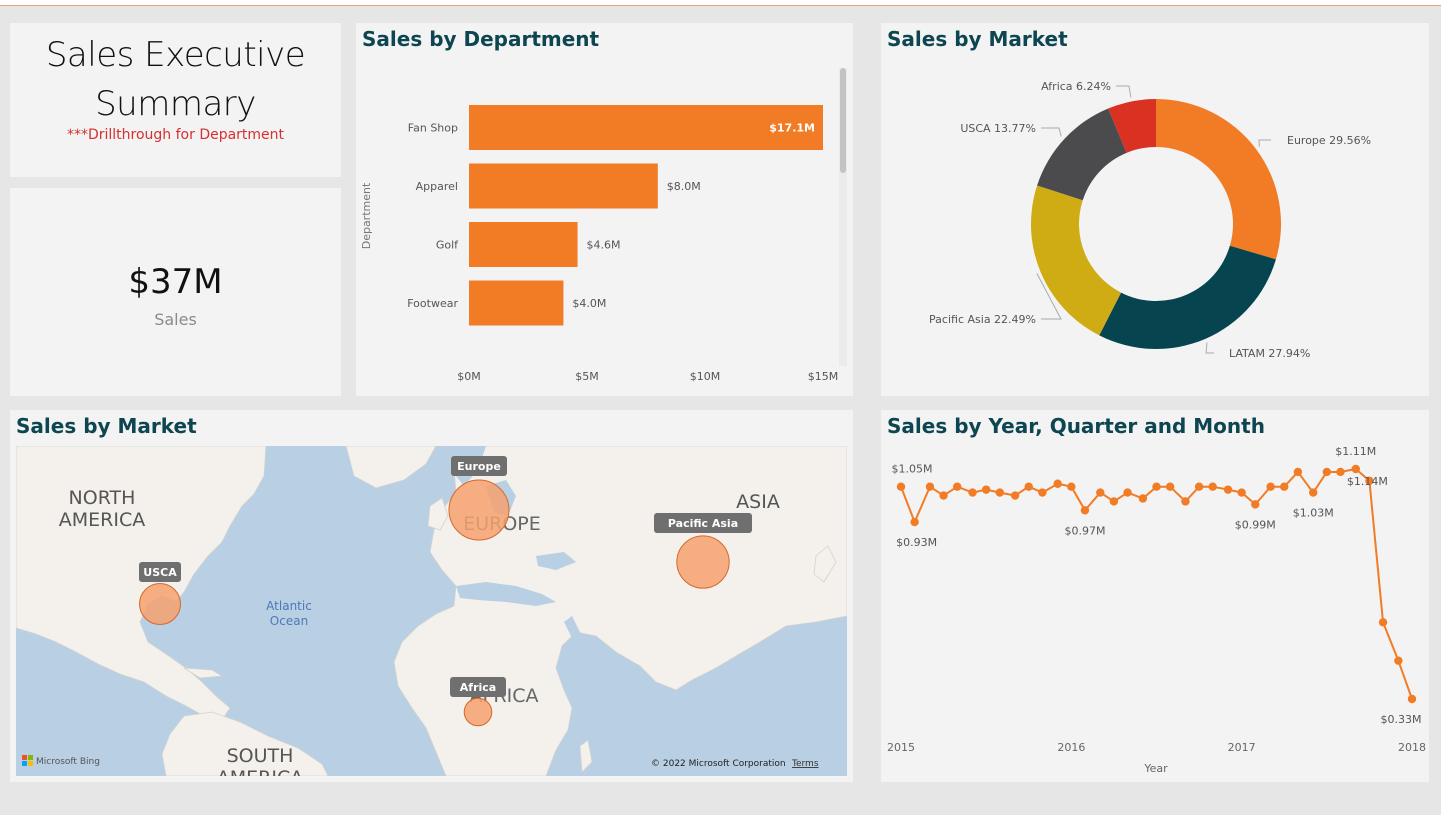 The width and height of the screenshot is (1441, 815). What do you see at coordinates (469, 376) in the screenshot?
I see `department-x-tick: $0M` at bounding box center [469, 376].